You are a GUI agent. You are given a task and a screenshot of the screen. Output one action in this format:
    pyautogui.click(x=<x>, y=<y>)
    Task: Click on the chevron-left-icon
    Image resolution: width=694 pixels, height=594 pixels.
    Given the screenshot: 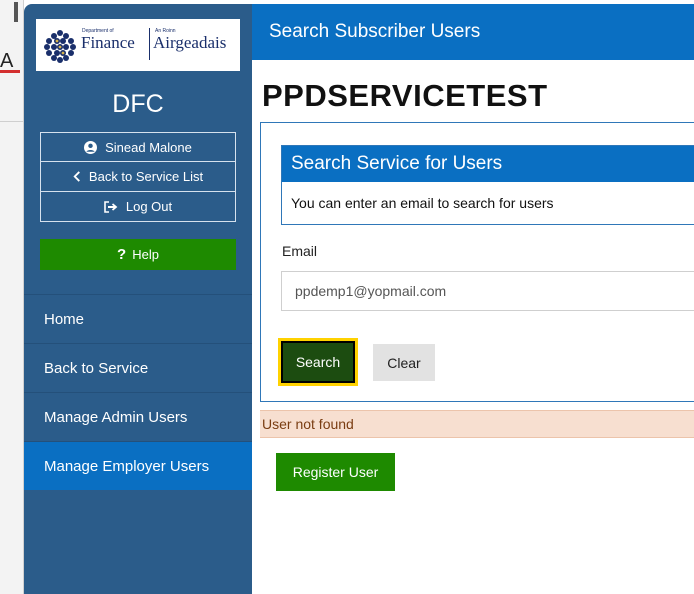 What is the action you would take?
    pyautogui.click(x=77, y=176)
    